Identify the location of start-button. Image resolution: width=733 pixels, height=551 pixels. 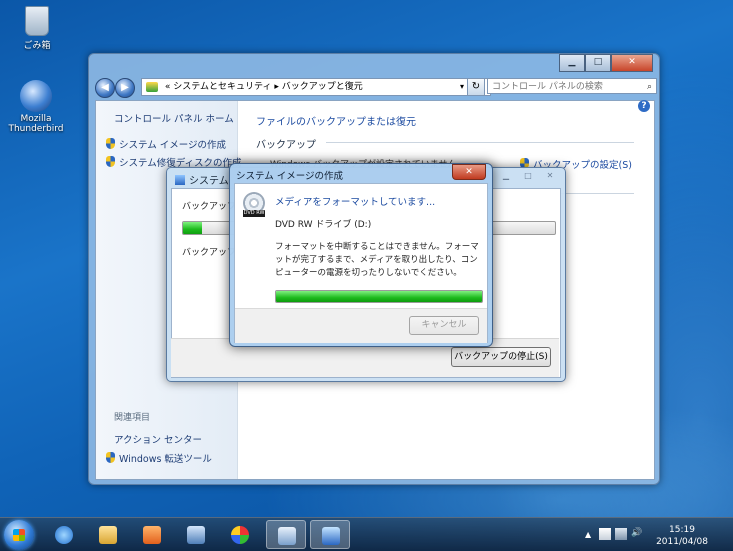
(19, 535).